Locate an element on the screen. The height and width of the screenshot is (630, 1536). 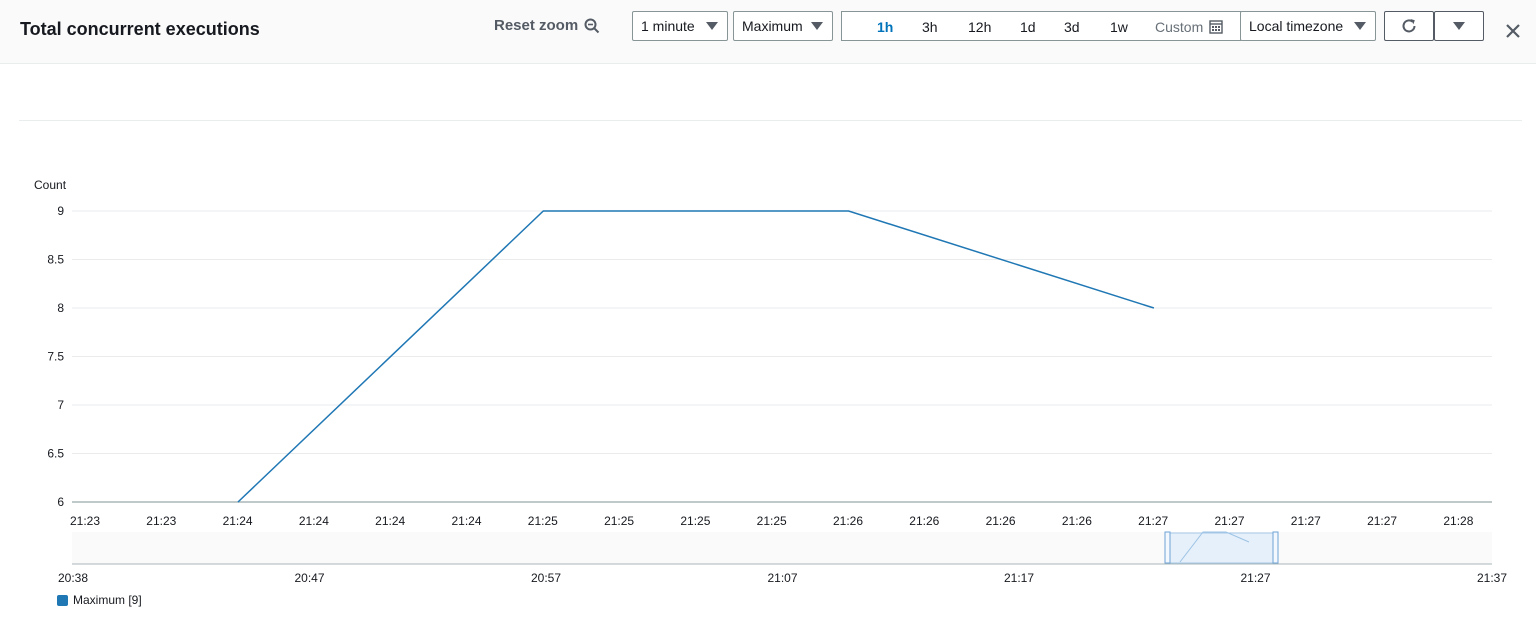
navigator-tick-label: 20:47 is located at coordinates (309, 578).